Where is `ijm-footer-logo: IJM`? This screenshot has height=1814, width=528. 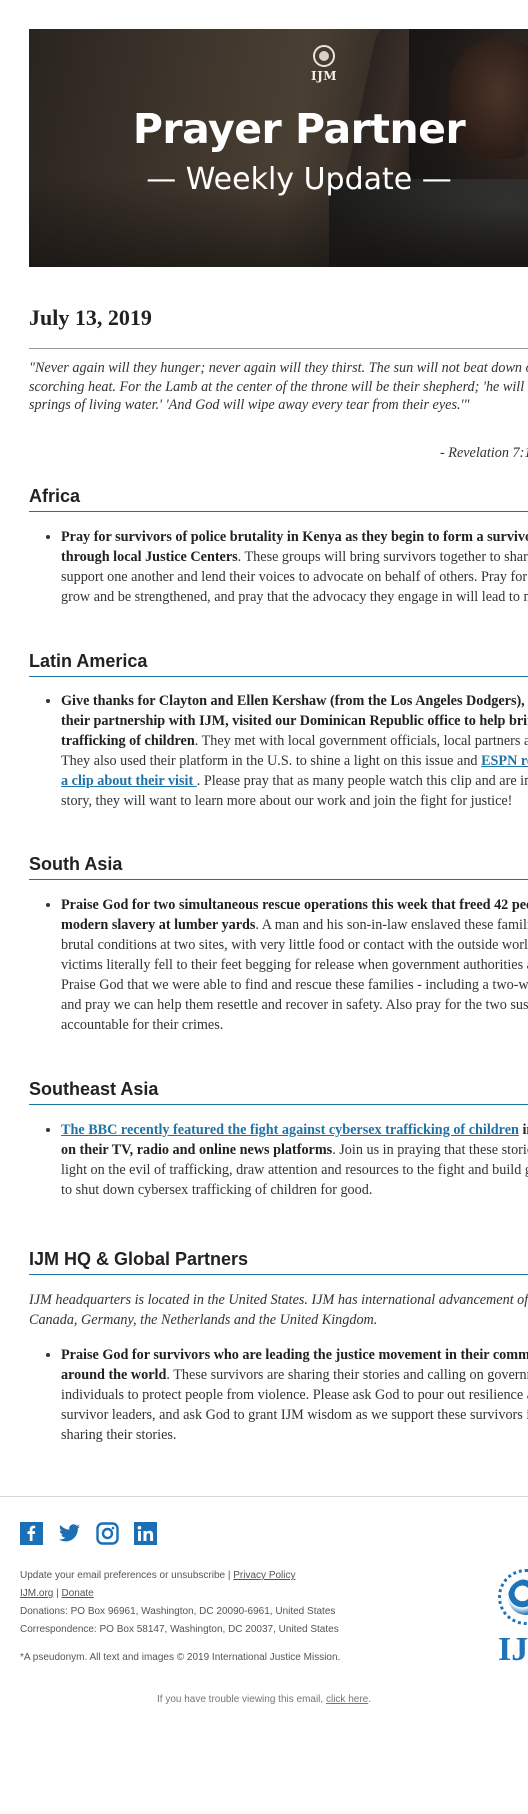
ijm-footer-logo: IJM is located at coordinates (511, 1620).